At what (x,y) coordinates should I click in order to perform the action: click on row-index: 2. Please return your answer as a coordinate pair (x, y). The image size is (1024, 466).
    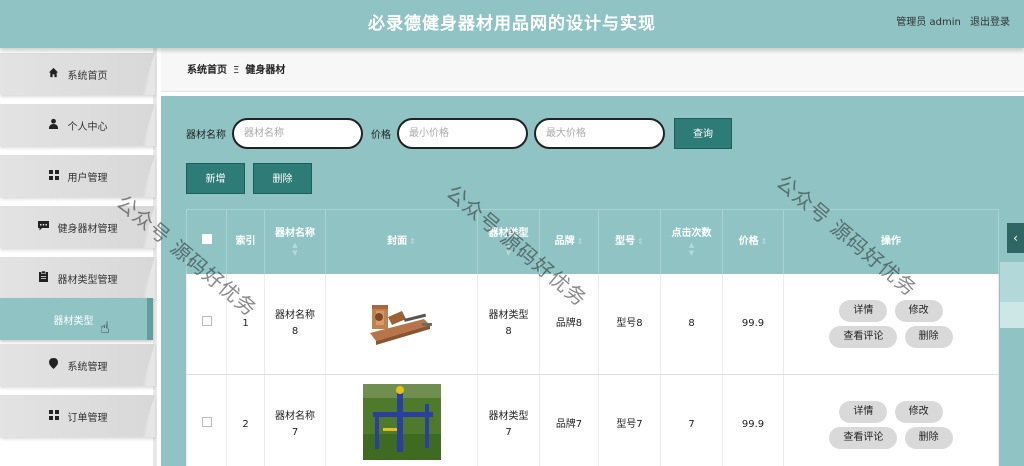
    Looking at the image, I should click on (245, 420).